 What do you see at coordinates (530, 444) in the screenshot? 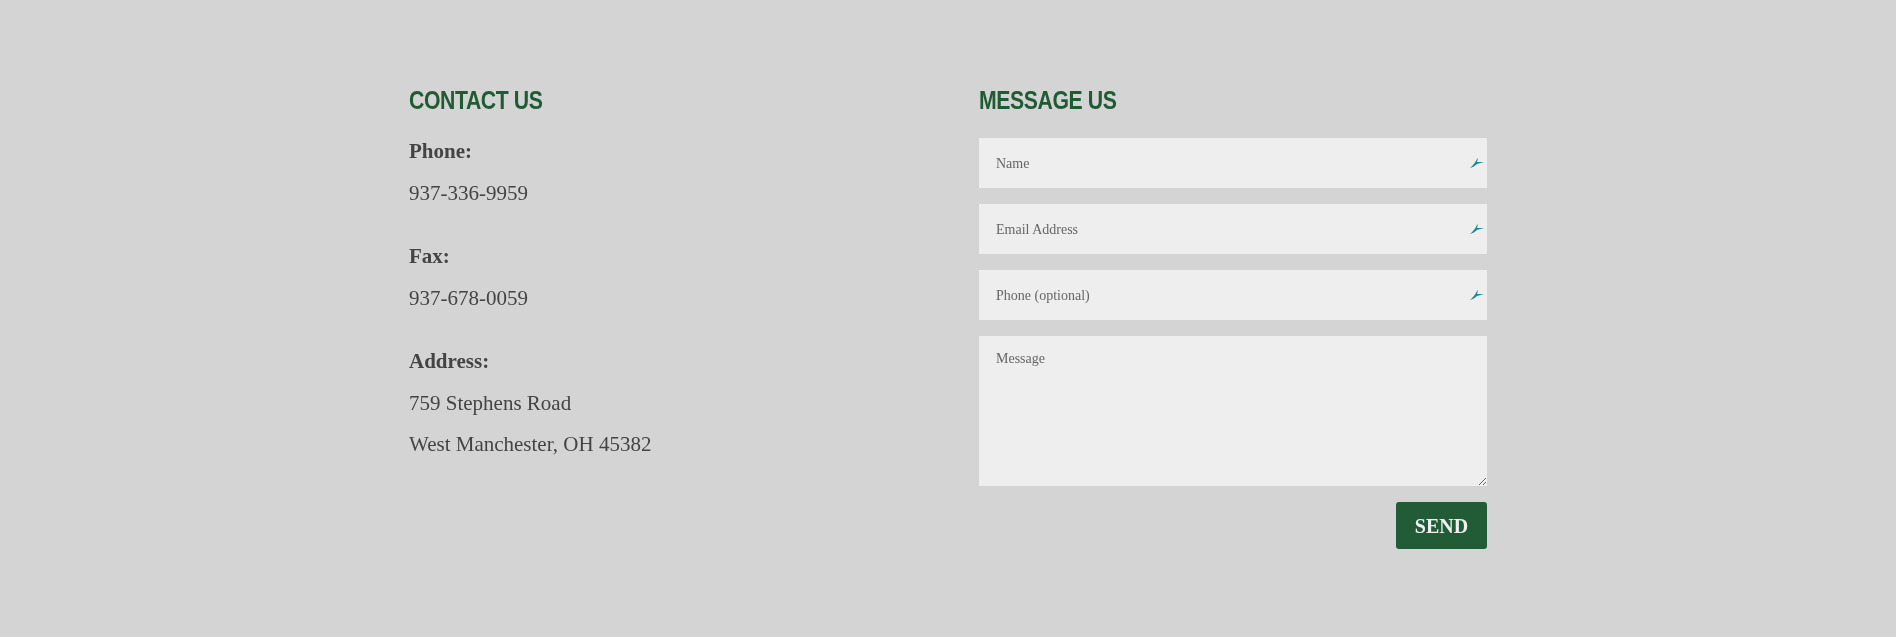
I see `contact-text: West Manchester, OH 45382` at bounding box center [530, 444].